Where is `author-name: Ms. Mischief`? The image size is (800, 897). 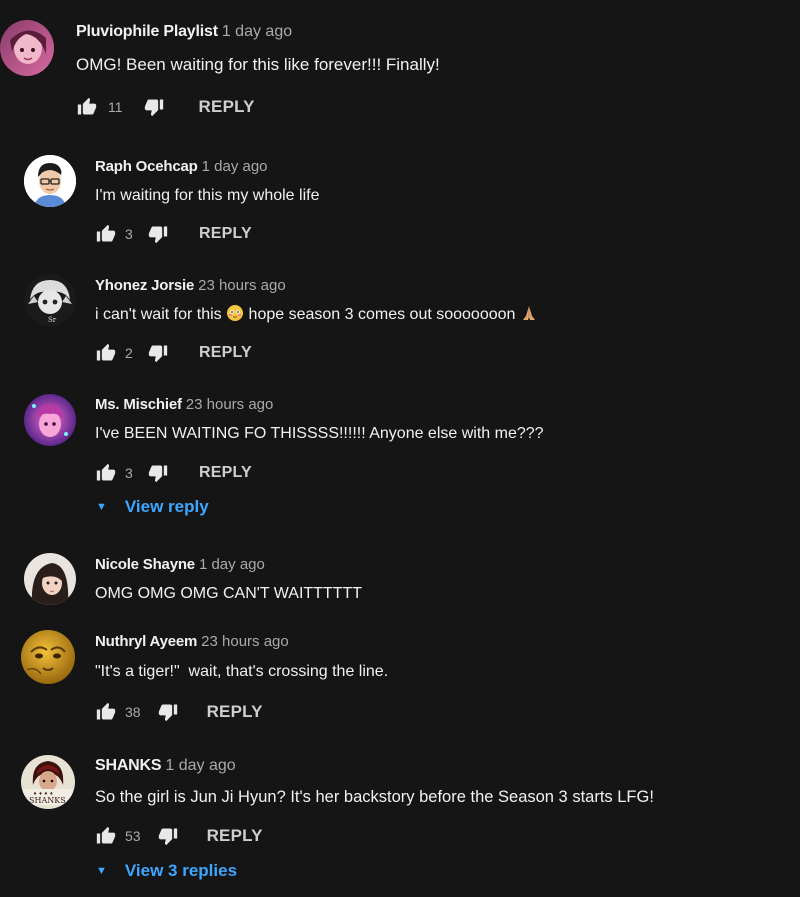
author-name: Ms. Mischief is located at coordinates (138, 404).